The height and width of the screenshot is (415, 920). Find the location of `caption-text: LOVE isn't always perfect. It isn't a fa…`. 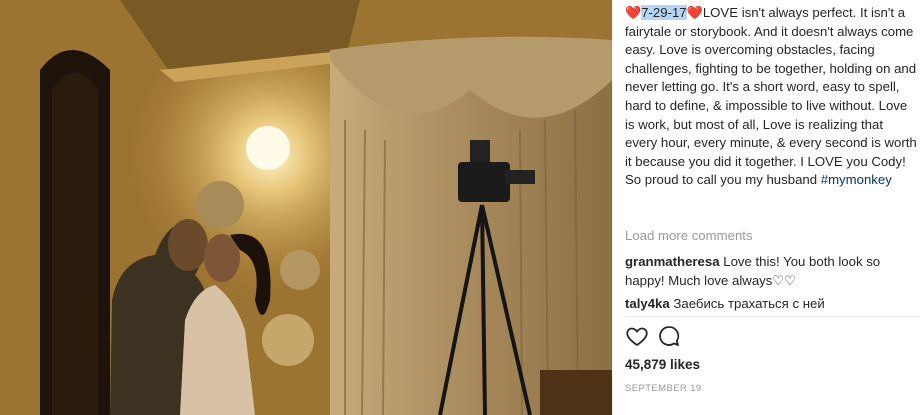

caption-text: LOVE isn't always perfect. It isn't a fa… is located at coordinates (771, 96).